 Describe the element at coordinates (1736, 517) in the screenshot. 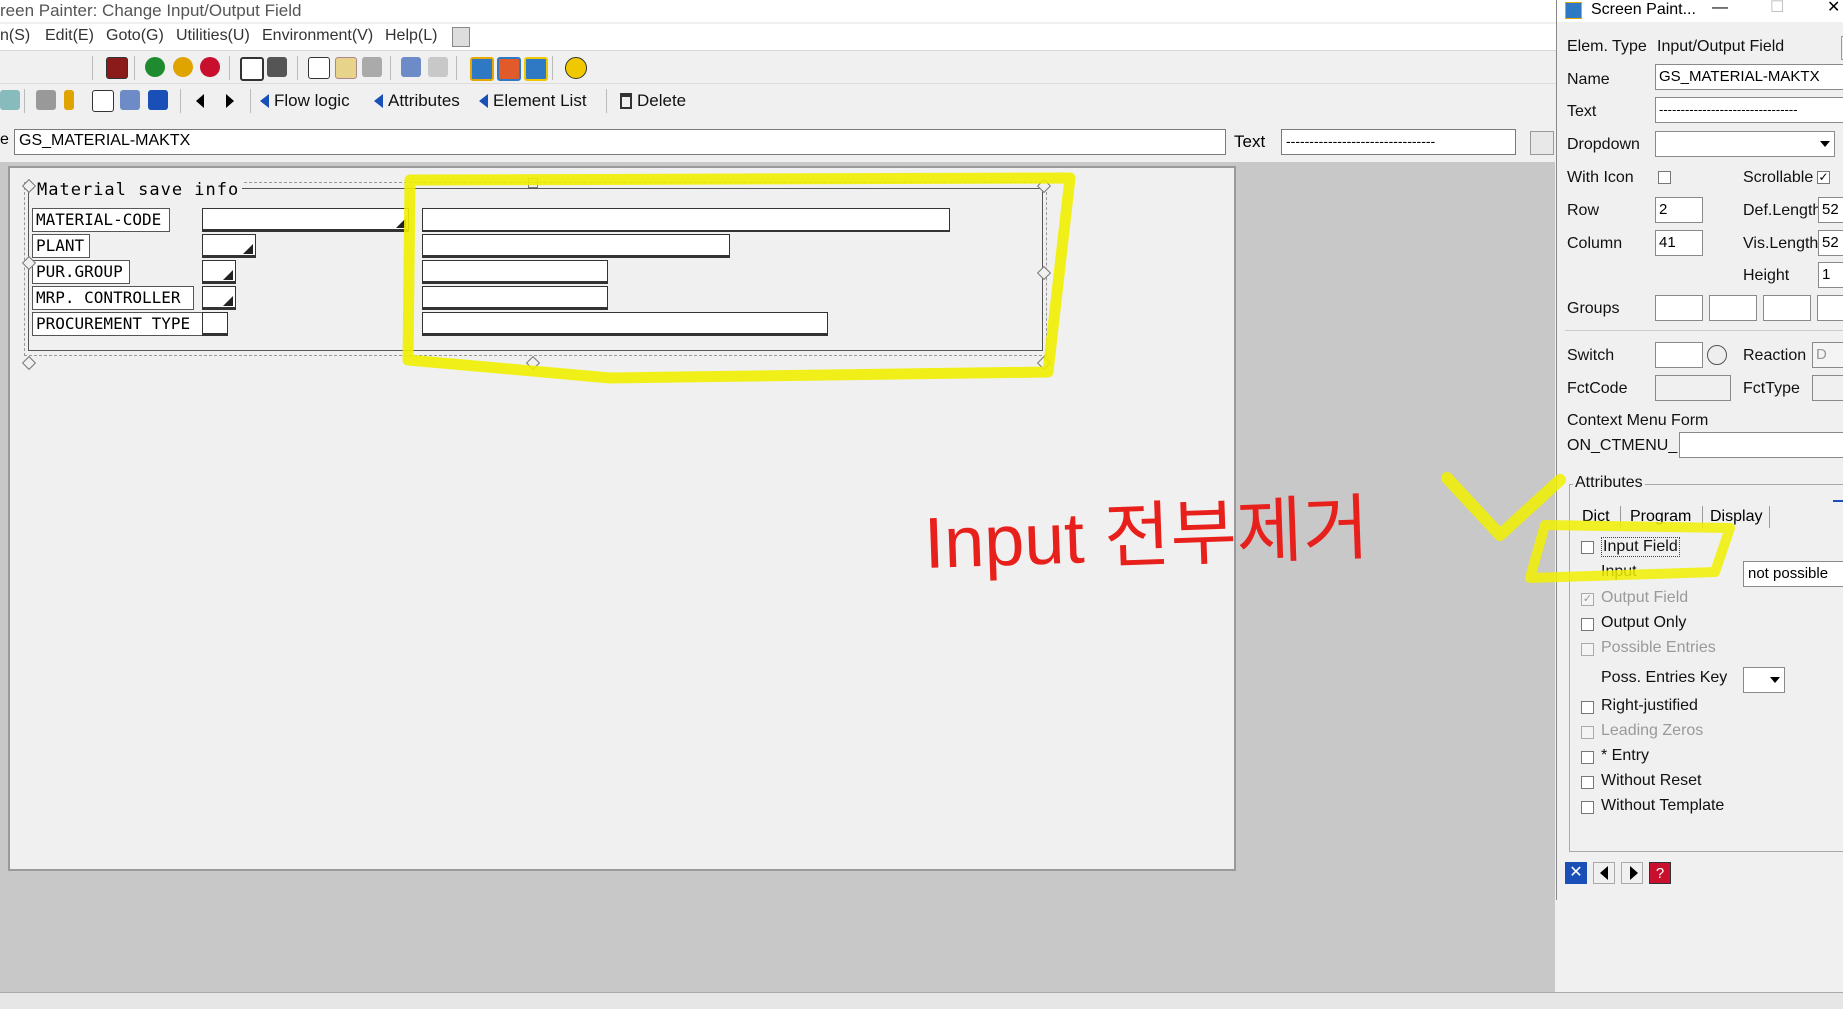

I see `tab-display: Display` at that location.